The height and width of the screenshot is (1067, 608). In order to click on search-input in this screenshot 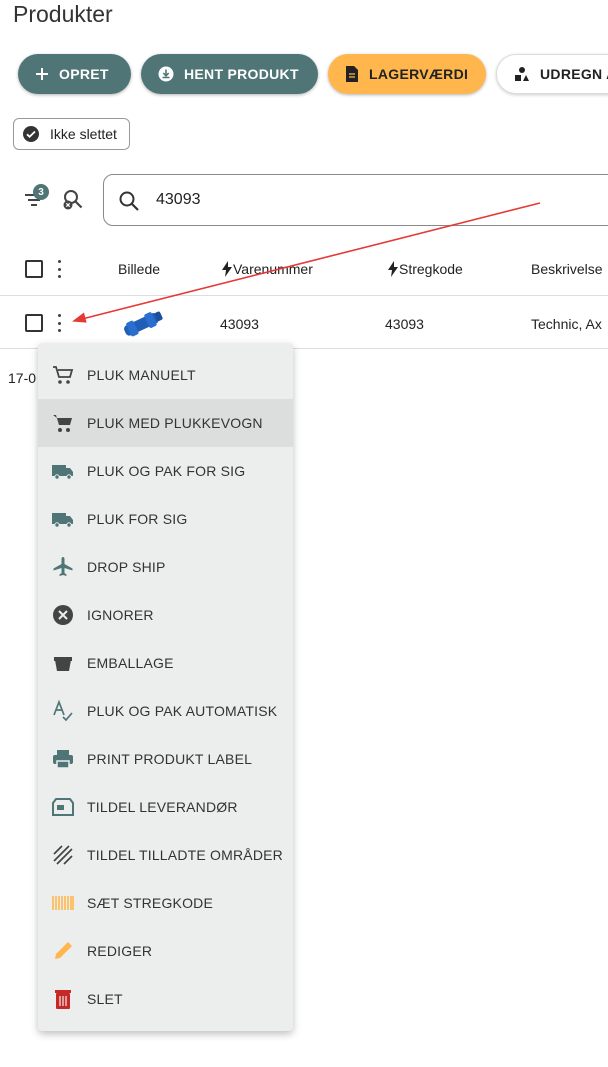, I will do `click(356, 200)`.